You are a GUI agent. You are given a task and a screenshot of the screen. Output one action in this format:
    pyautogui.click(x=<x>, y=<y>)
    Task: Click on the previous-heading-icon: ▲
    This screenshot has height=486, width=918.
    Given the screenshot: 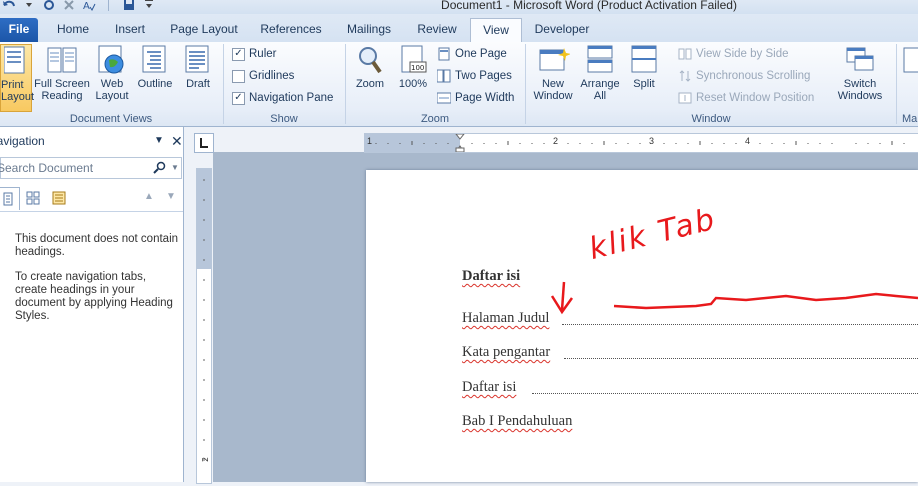 What is the action you would take?
    pyautogui.click(x=149, y=196)
    